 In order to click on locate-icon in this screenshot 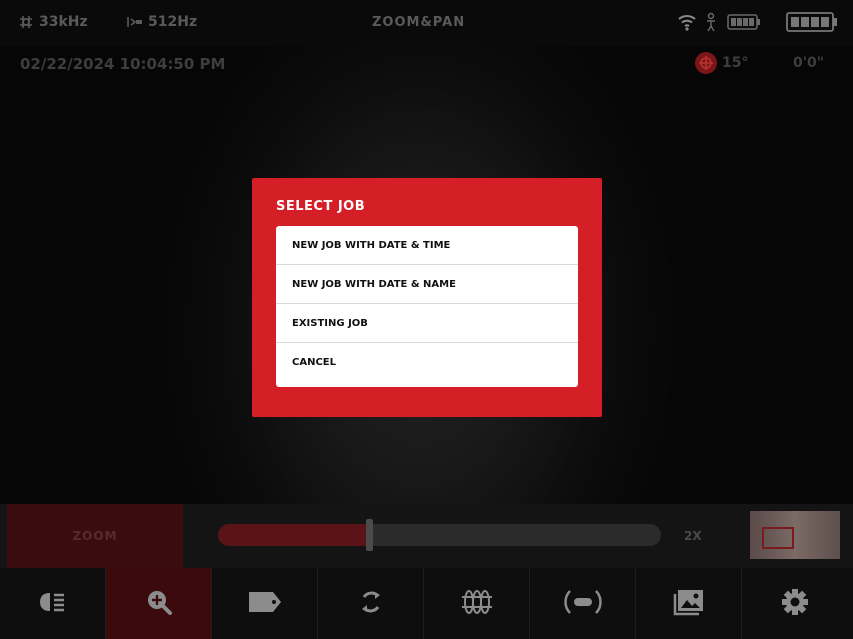, I will do `click(583, 604)`.